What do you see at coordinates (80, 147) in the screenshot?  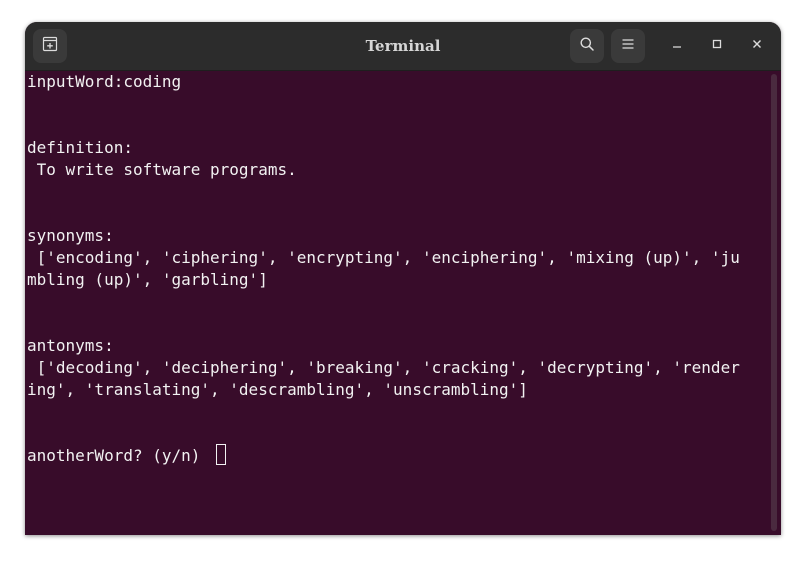 I see `terminal-line: definition:` at bounding box center [80, 147].